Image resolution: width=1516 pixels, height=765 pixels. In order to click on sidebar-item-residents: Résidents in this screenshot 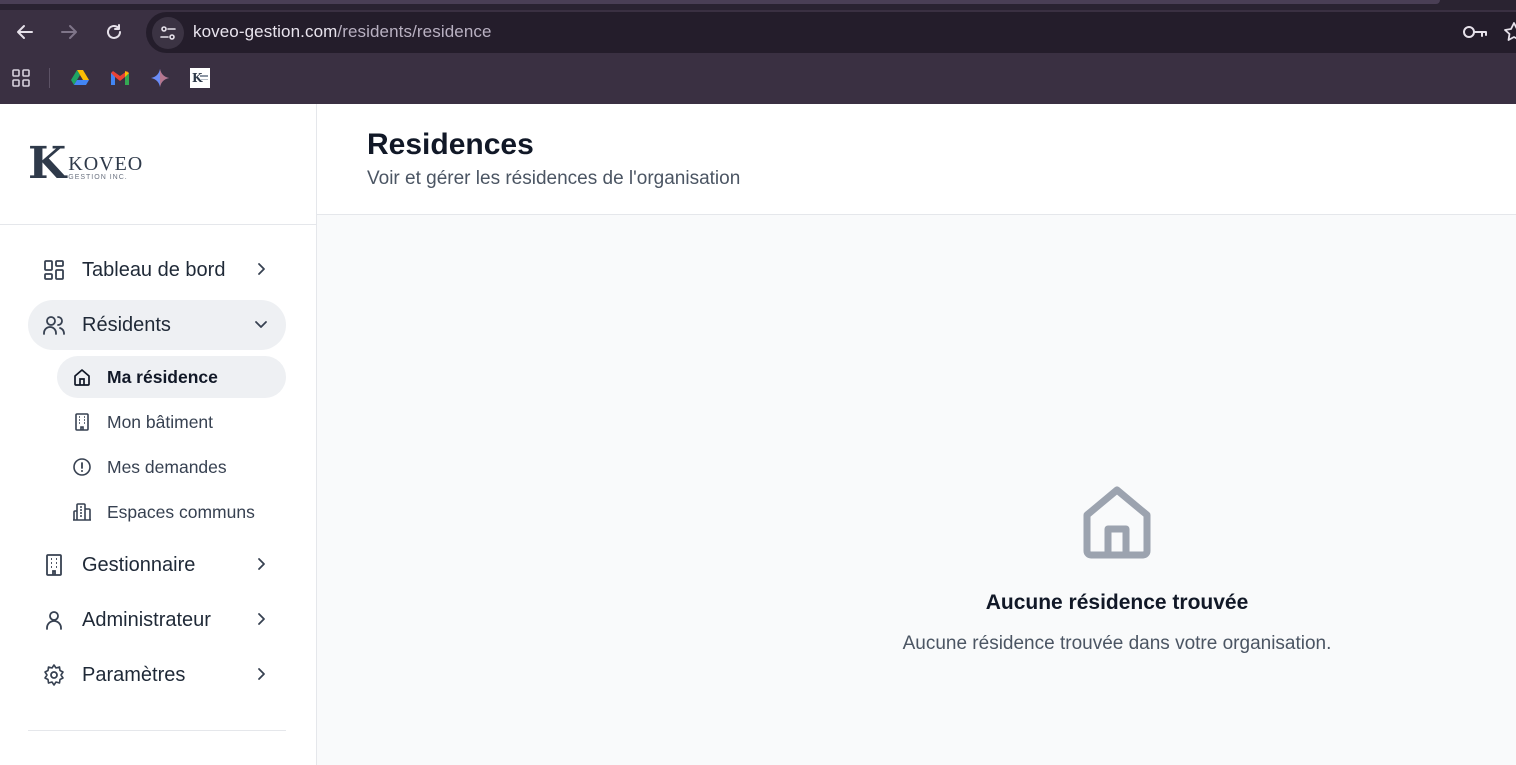, I will do `click(157, 325)`.